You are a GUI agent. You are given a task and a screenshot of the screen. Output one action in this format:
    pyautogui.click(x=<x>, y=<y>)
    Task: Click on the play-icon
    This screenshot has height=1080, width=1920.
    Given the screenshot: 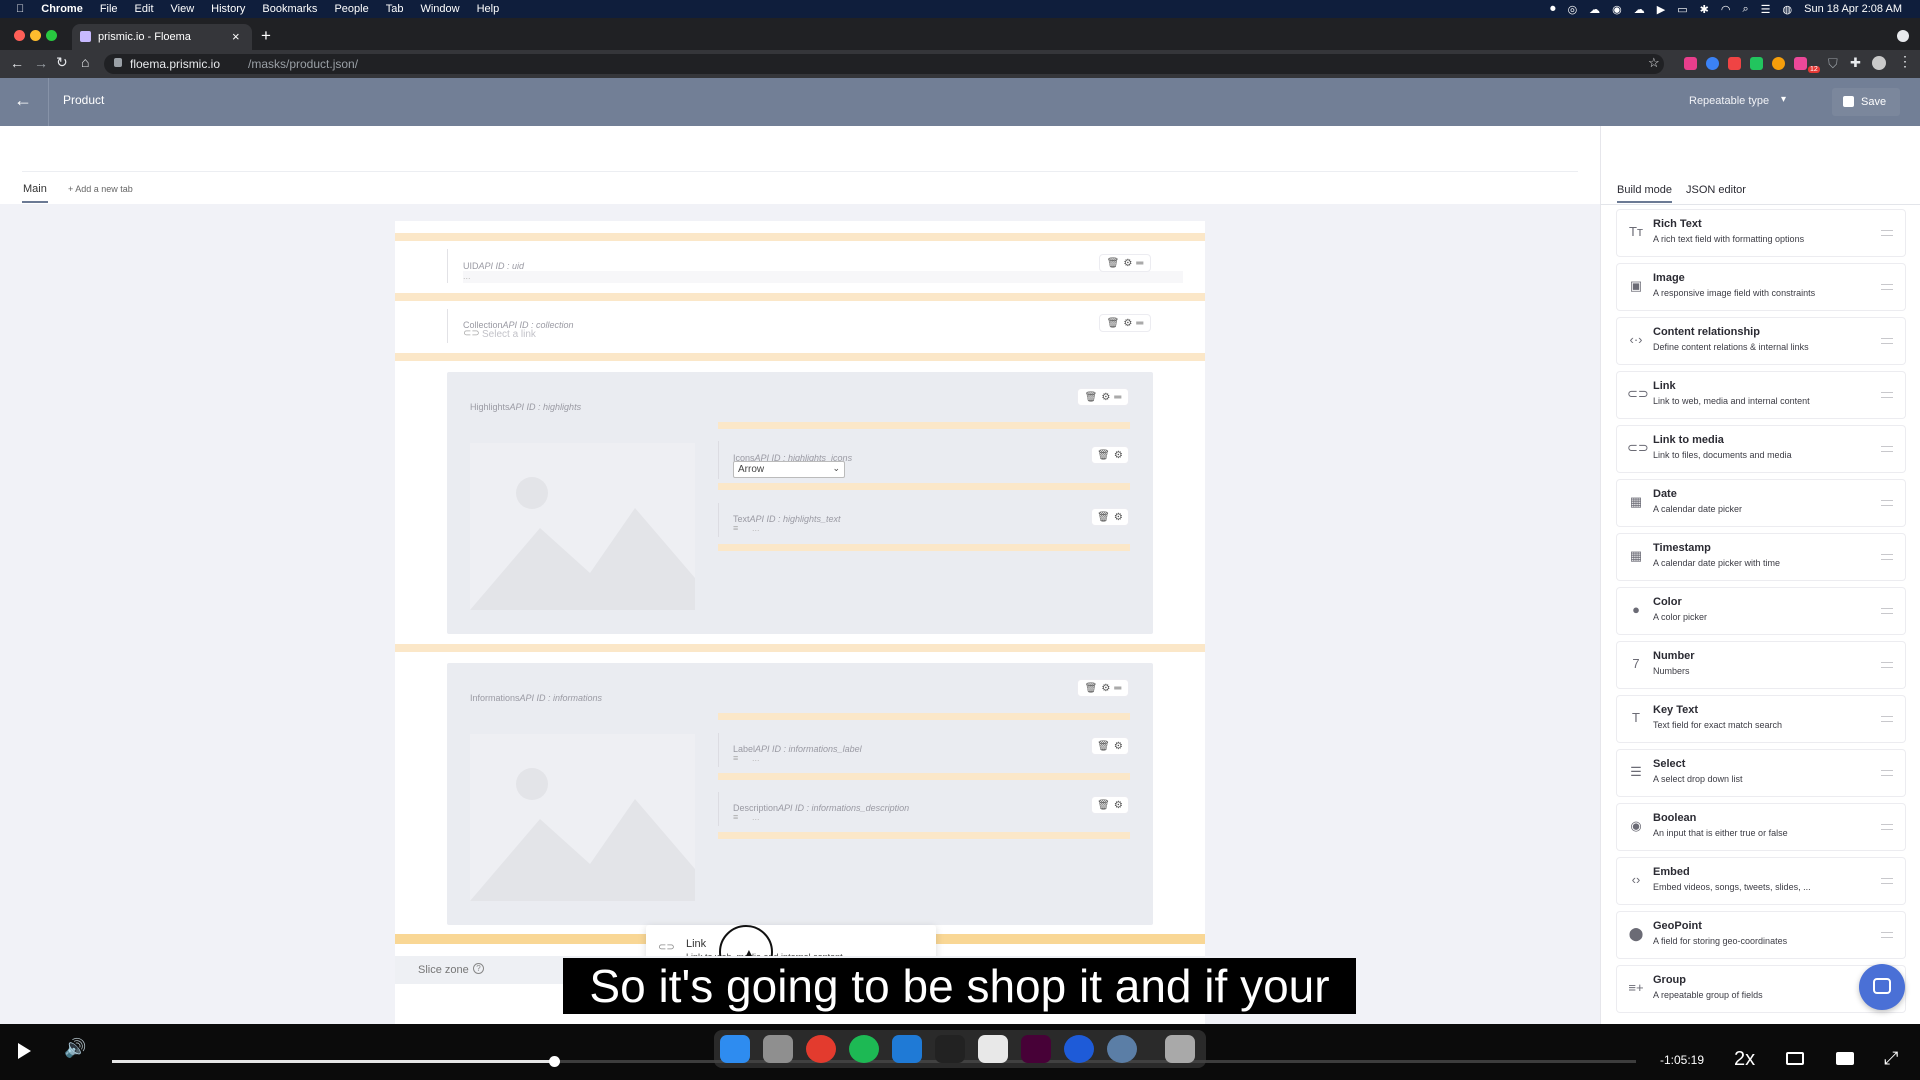 What is the action you would take?
    pyautogui.click(x=24, y=1051)
    